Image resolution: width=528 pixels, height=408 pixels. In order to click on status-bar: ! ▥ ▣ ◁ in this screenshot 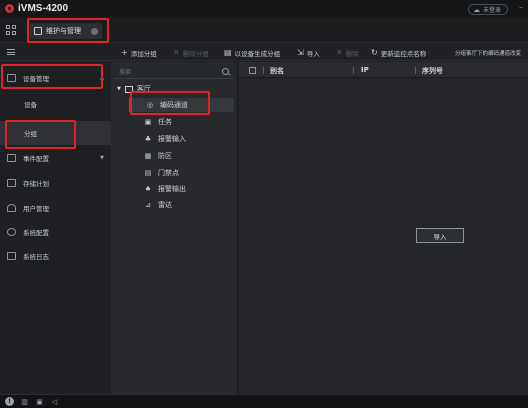, I will do `click(264, 401)`.